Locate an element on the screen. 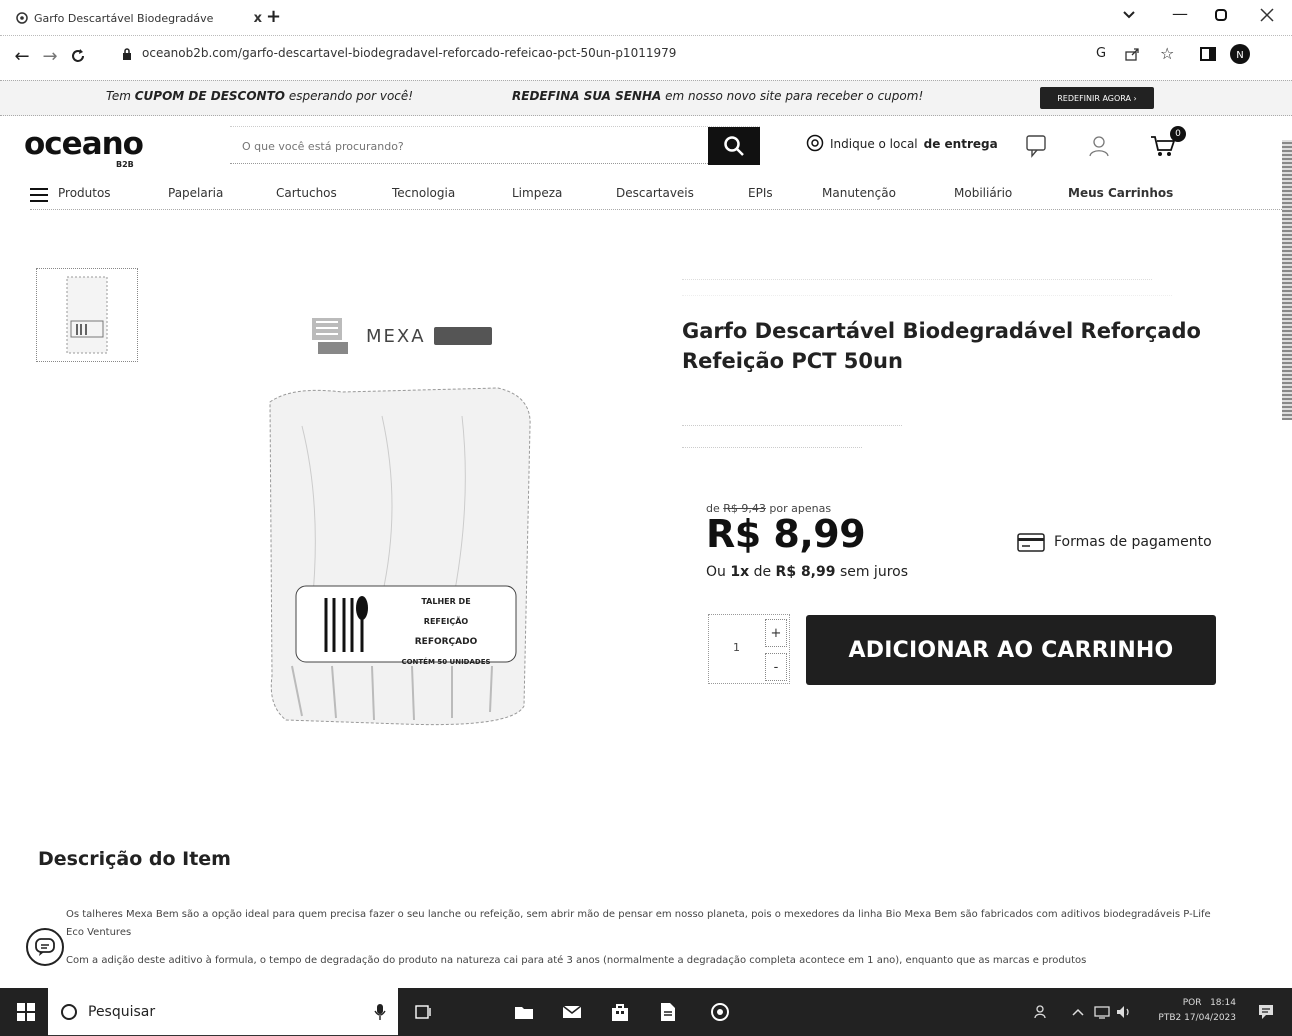 The height and width of the screenshot is (1036, 1292). browser-tab: Garfo Descartável Biodegradáve x is located at coordinates (139, 18).